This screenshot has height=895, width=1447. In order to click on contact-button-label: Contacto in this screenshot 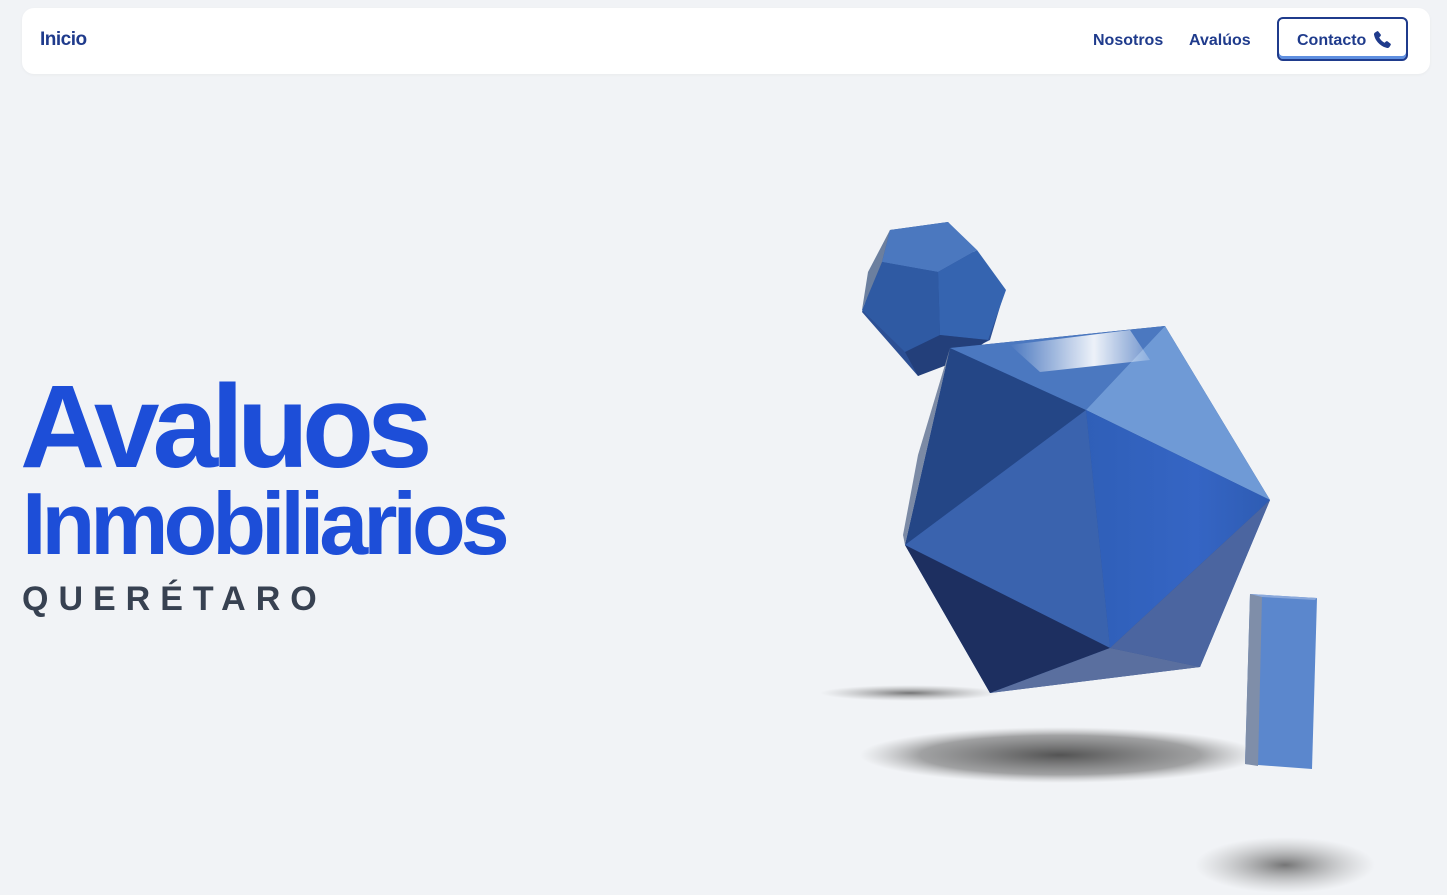, I will do `click(1332, 40)`.